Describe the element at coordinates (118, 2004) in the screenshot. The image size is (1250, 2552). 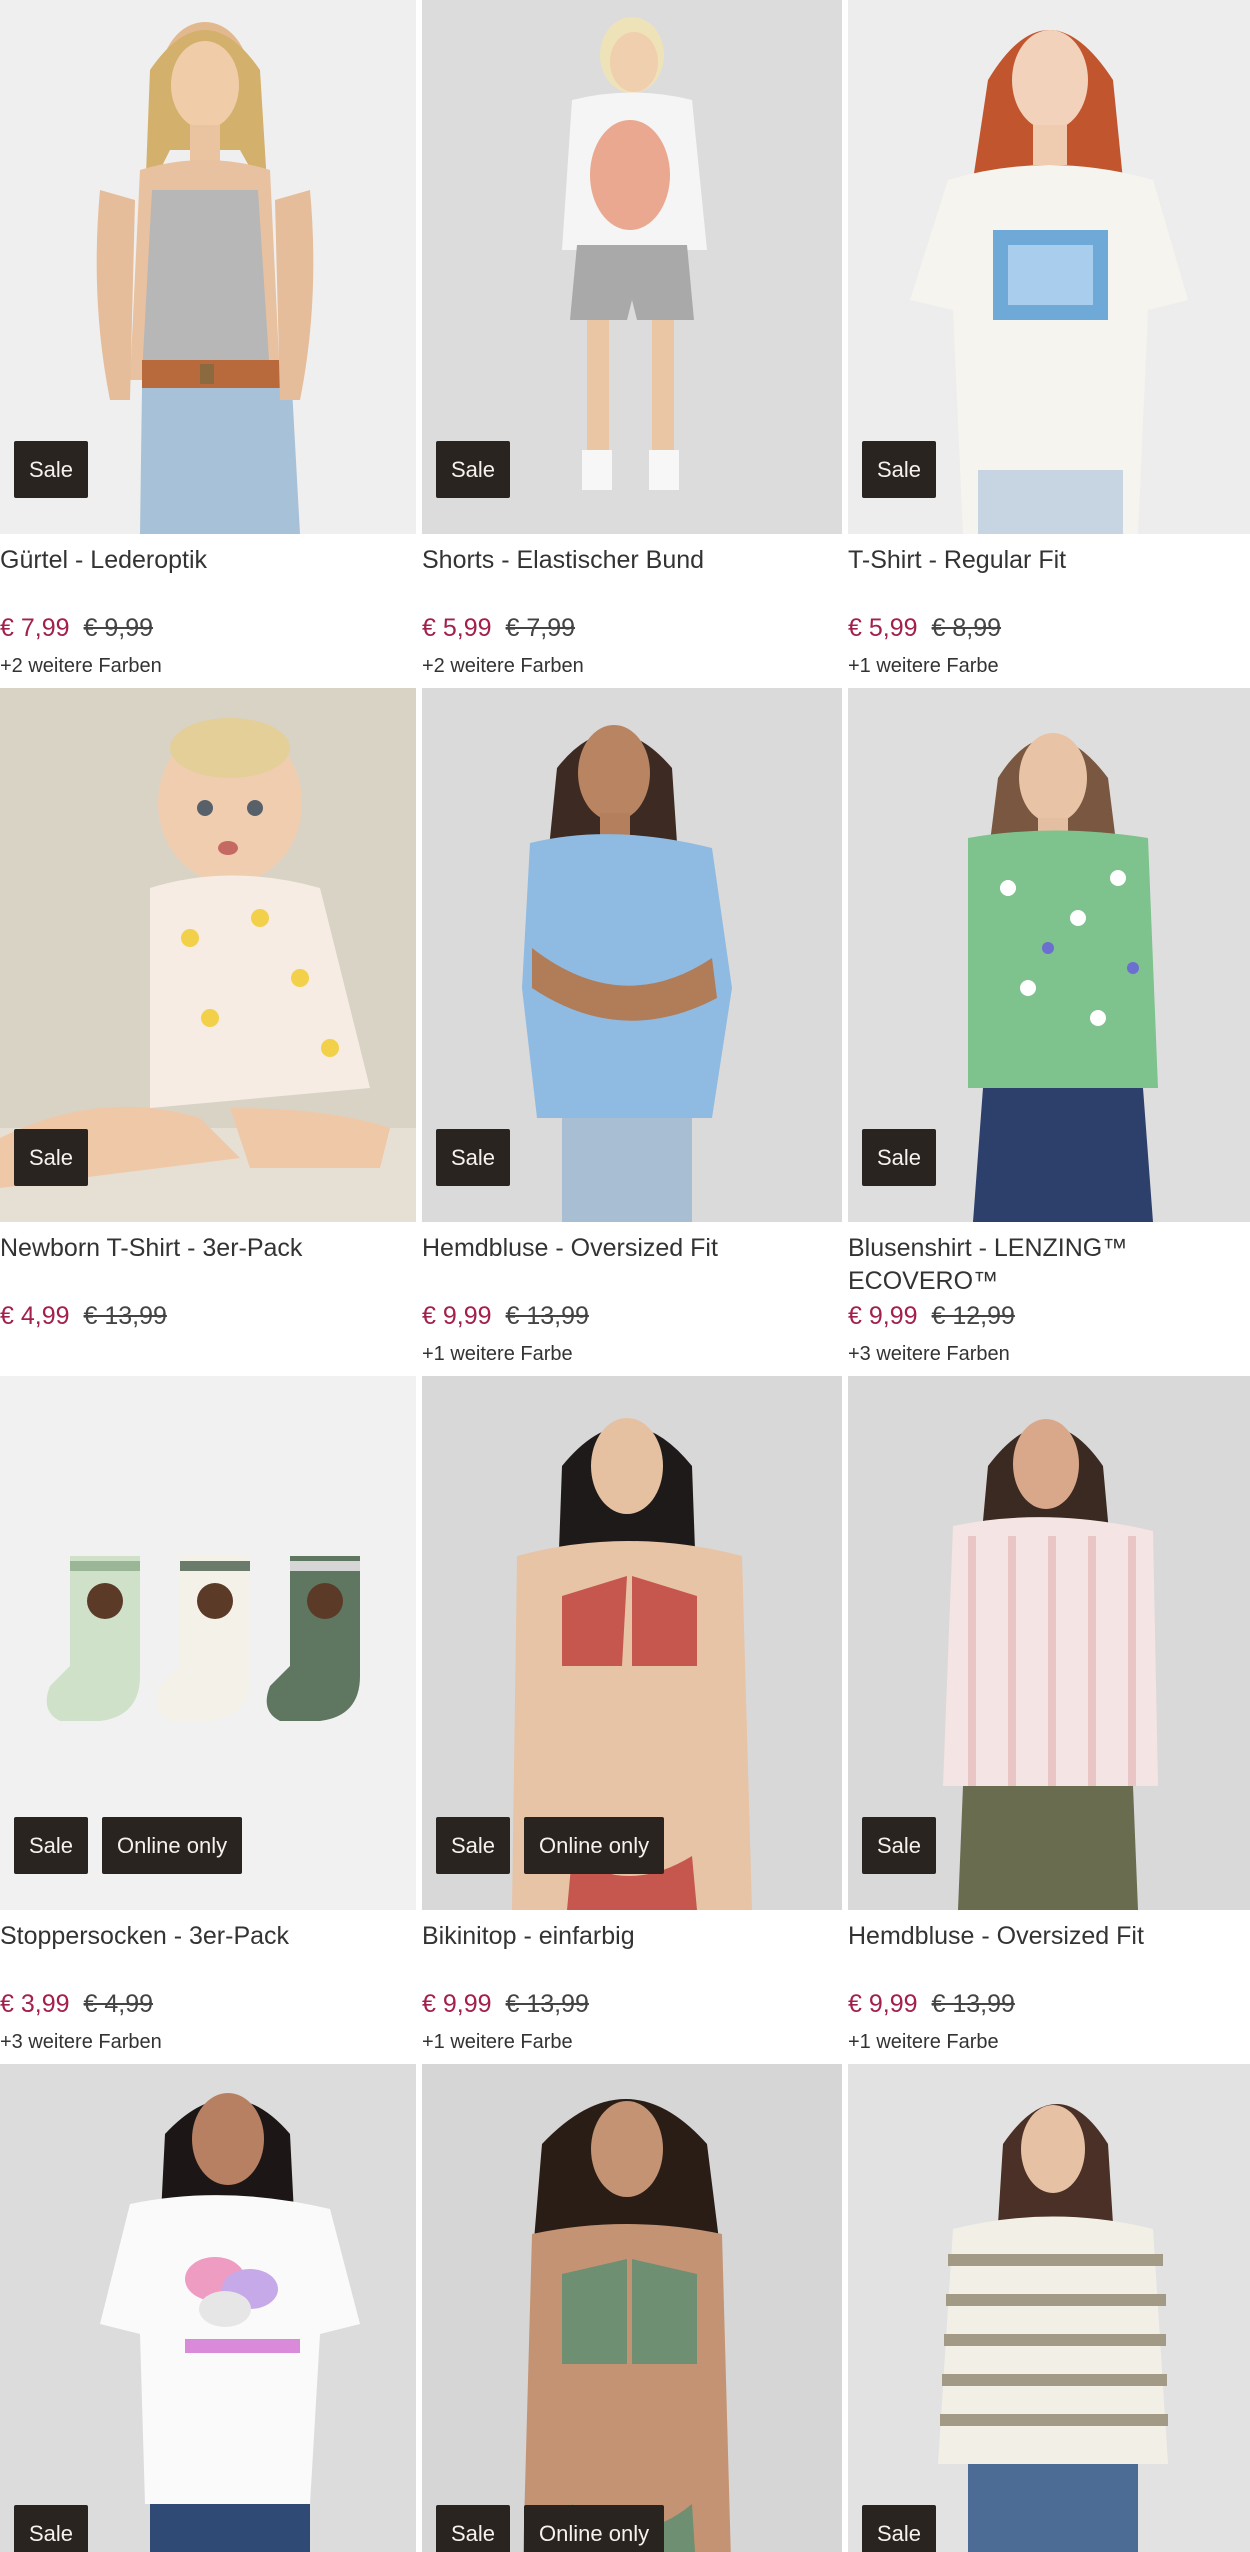
I see `original-price: € 4,99` at that location.